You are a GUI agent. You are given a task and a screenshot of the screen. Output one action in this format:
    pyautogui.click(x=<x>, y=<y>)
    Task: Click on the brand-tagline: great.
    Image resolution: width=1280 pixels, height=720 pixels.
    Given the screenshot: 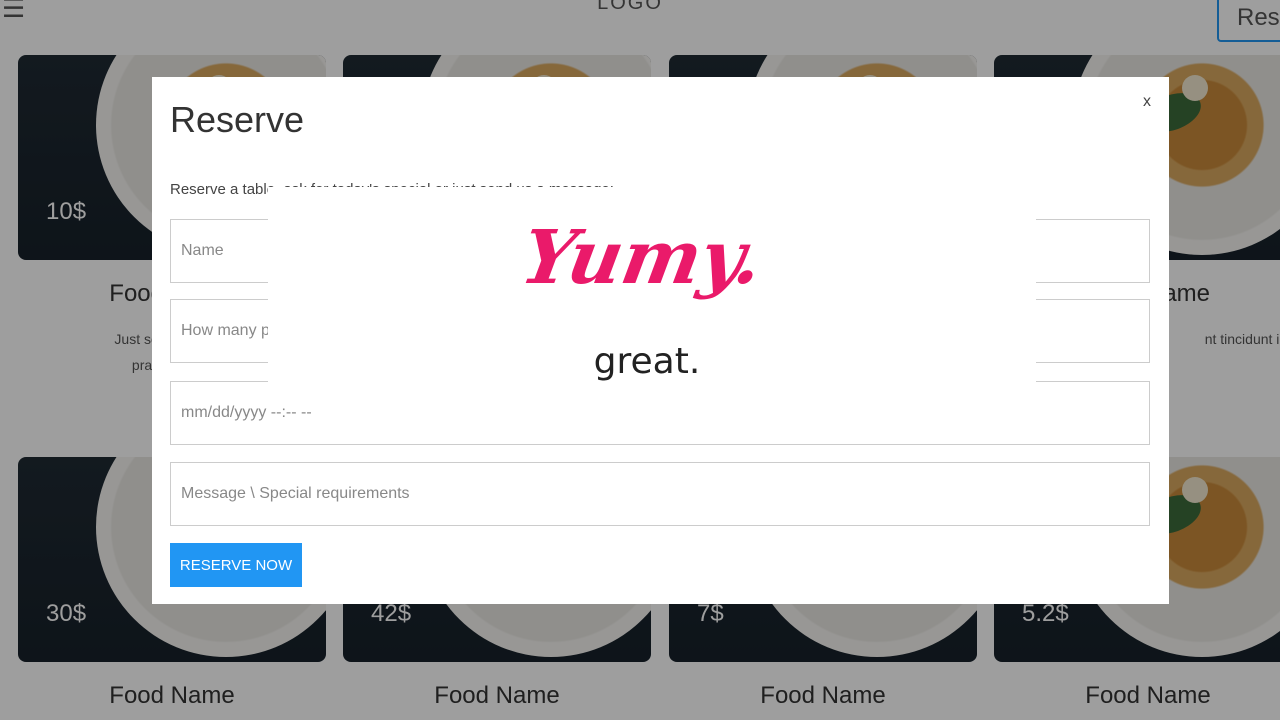 What is the action you would take?
    pyautogui.click(x=647, y=361)
    